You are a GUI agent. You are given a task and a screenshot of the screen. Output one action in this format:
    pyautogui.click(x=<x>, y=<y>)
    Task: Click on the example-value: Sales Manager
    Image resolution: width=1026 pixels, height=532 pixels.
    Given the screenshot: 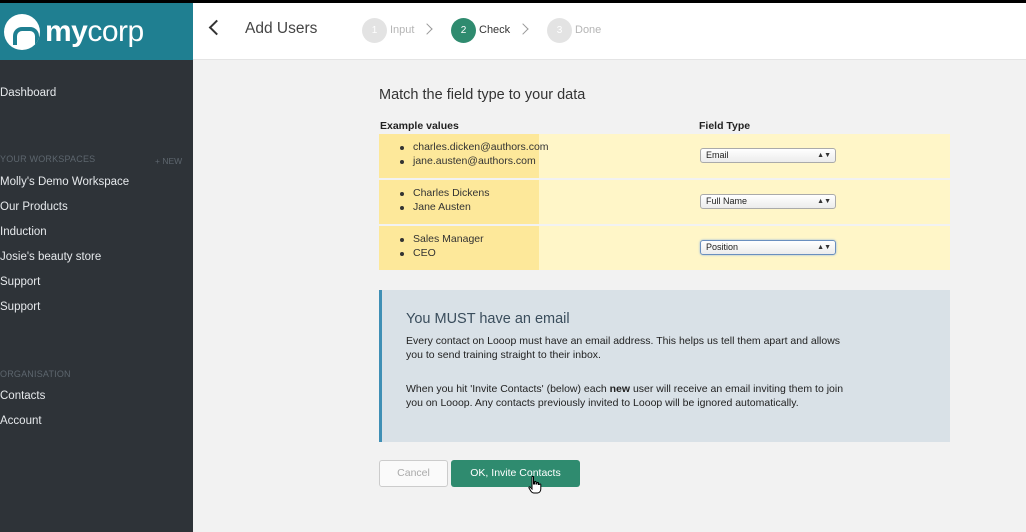 What is the action you would take?
    pyautogui.click(x=441, y=240)
    